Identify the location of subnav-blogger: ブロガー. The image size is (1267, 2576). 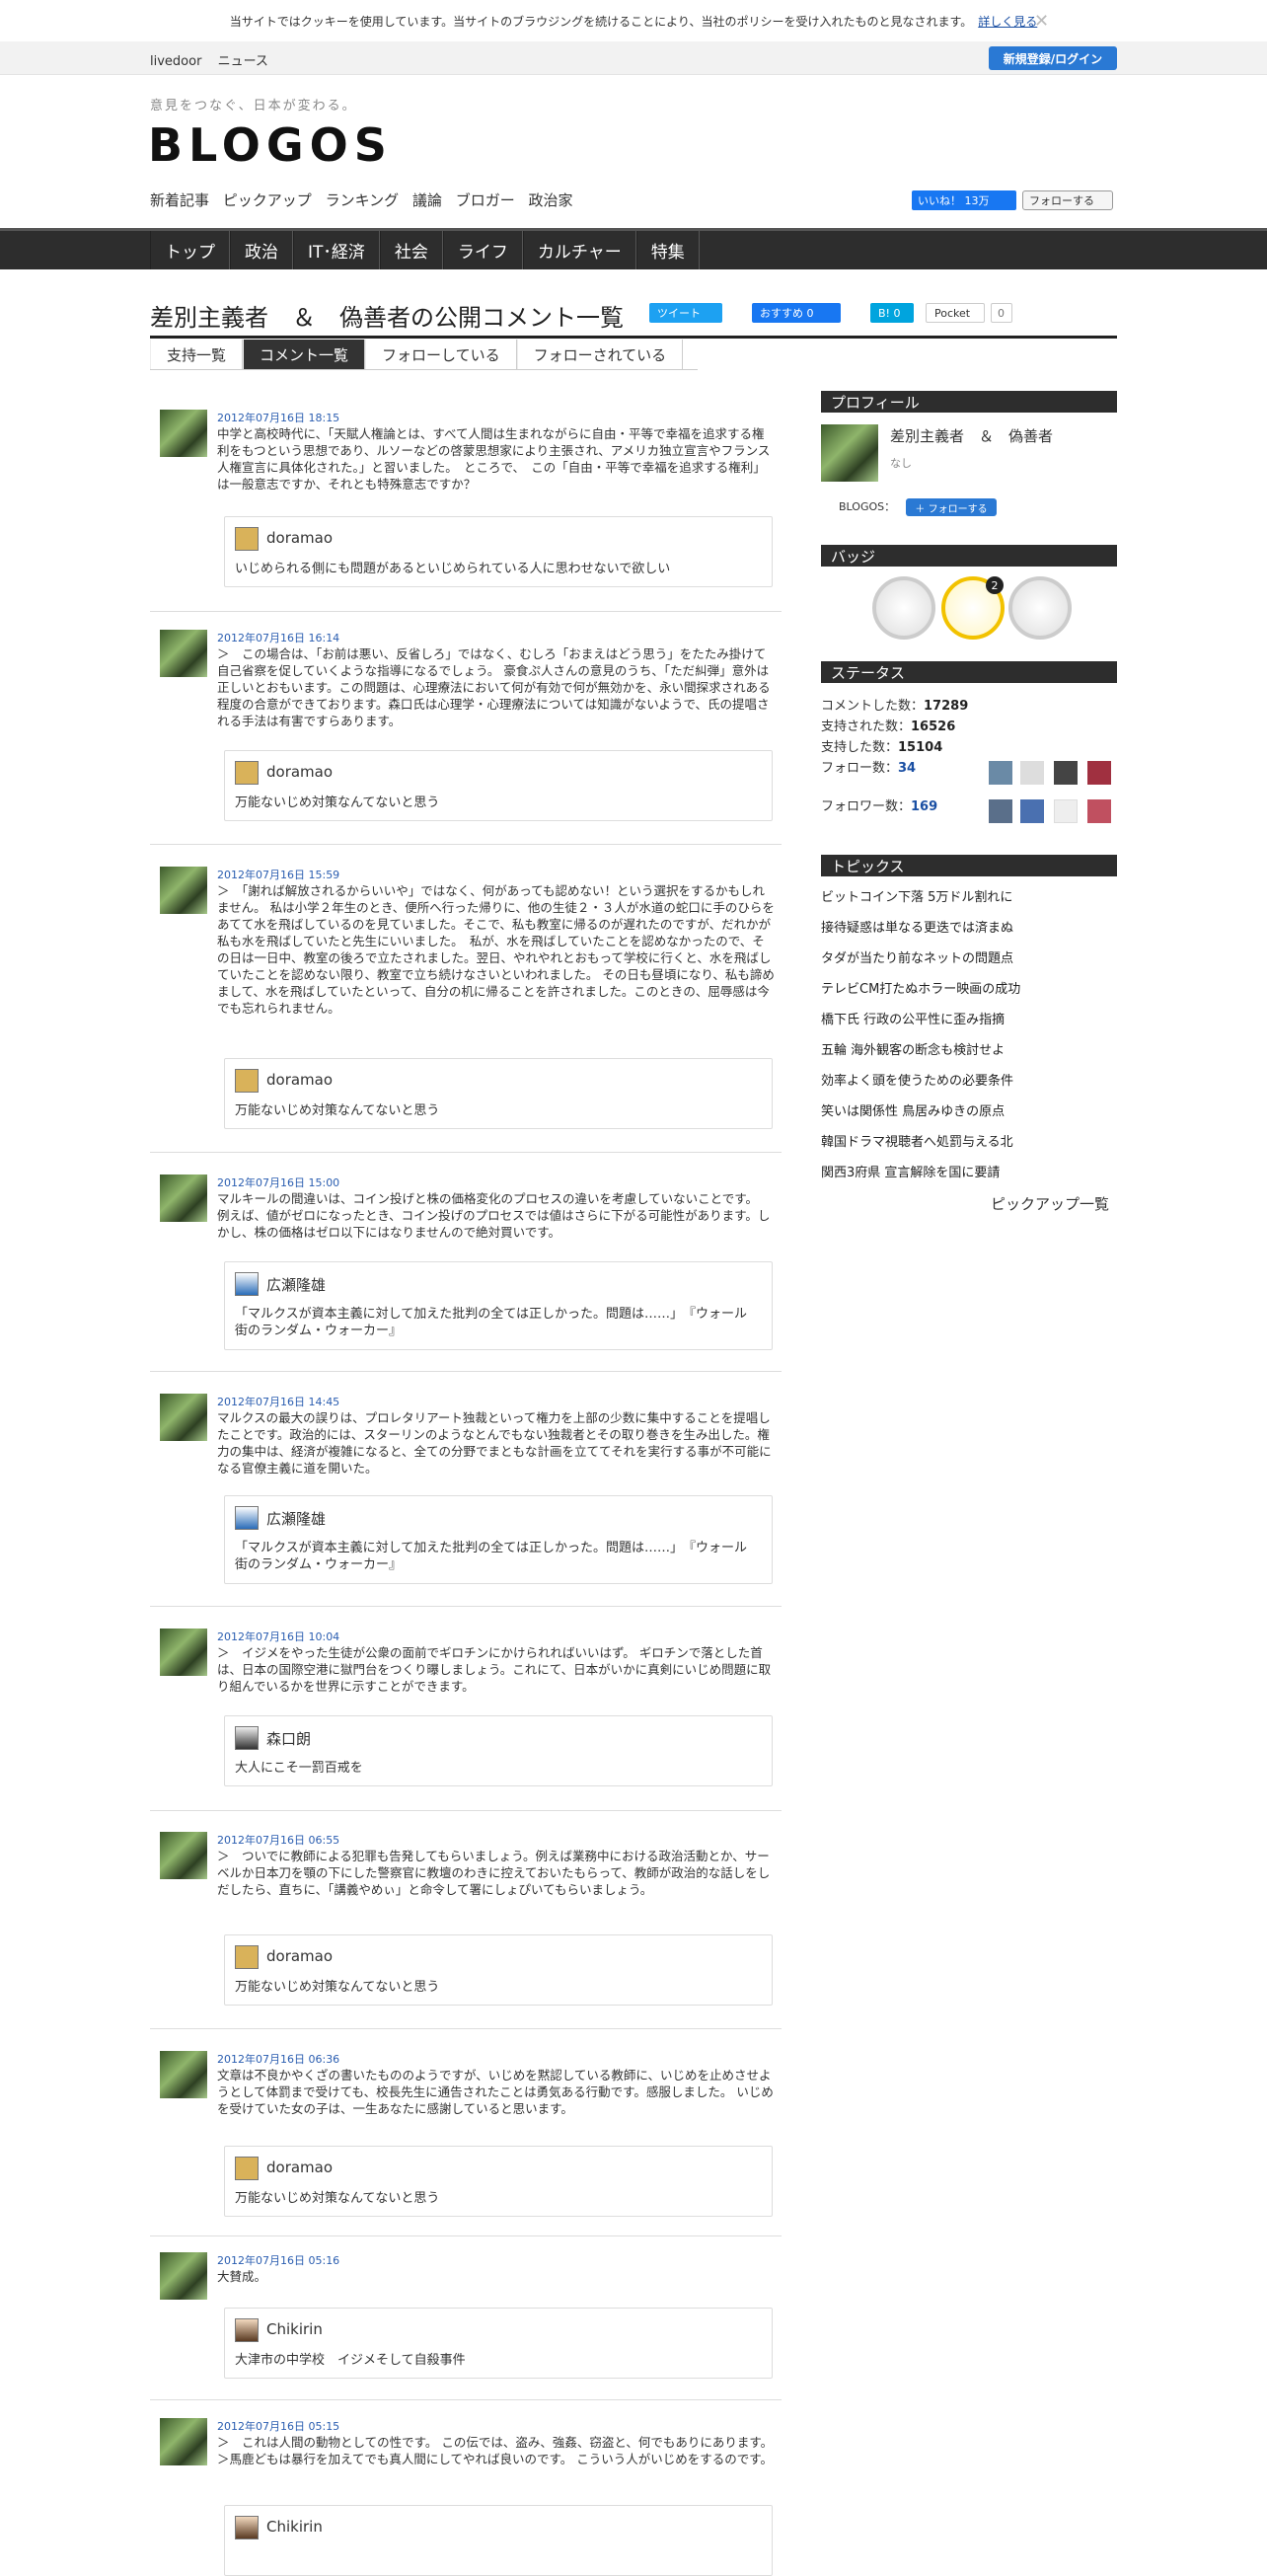
(485, 200).